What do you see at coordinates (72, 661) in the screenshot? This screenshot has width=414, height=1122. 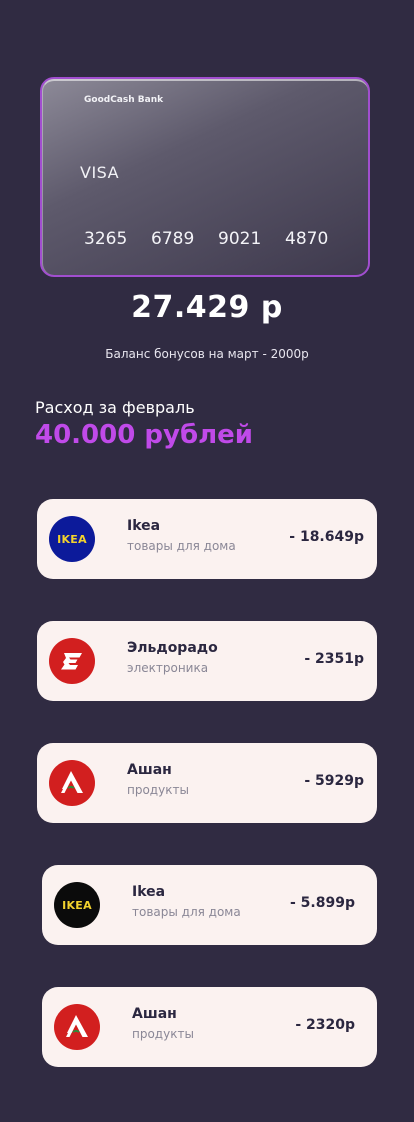 I see `eldorado-logo-icon` at bounding box center [72, 661].